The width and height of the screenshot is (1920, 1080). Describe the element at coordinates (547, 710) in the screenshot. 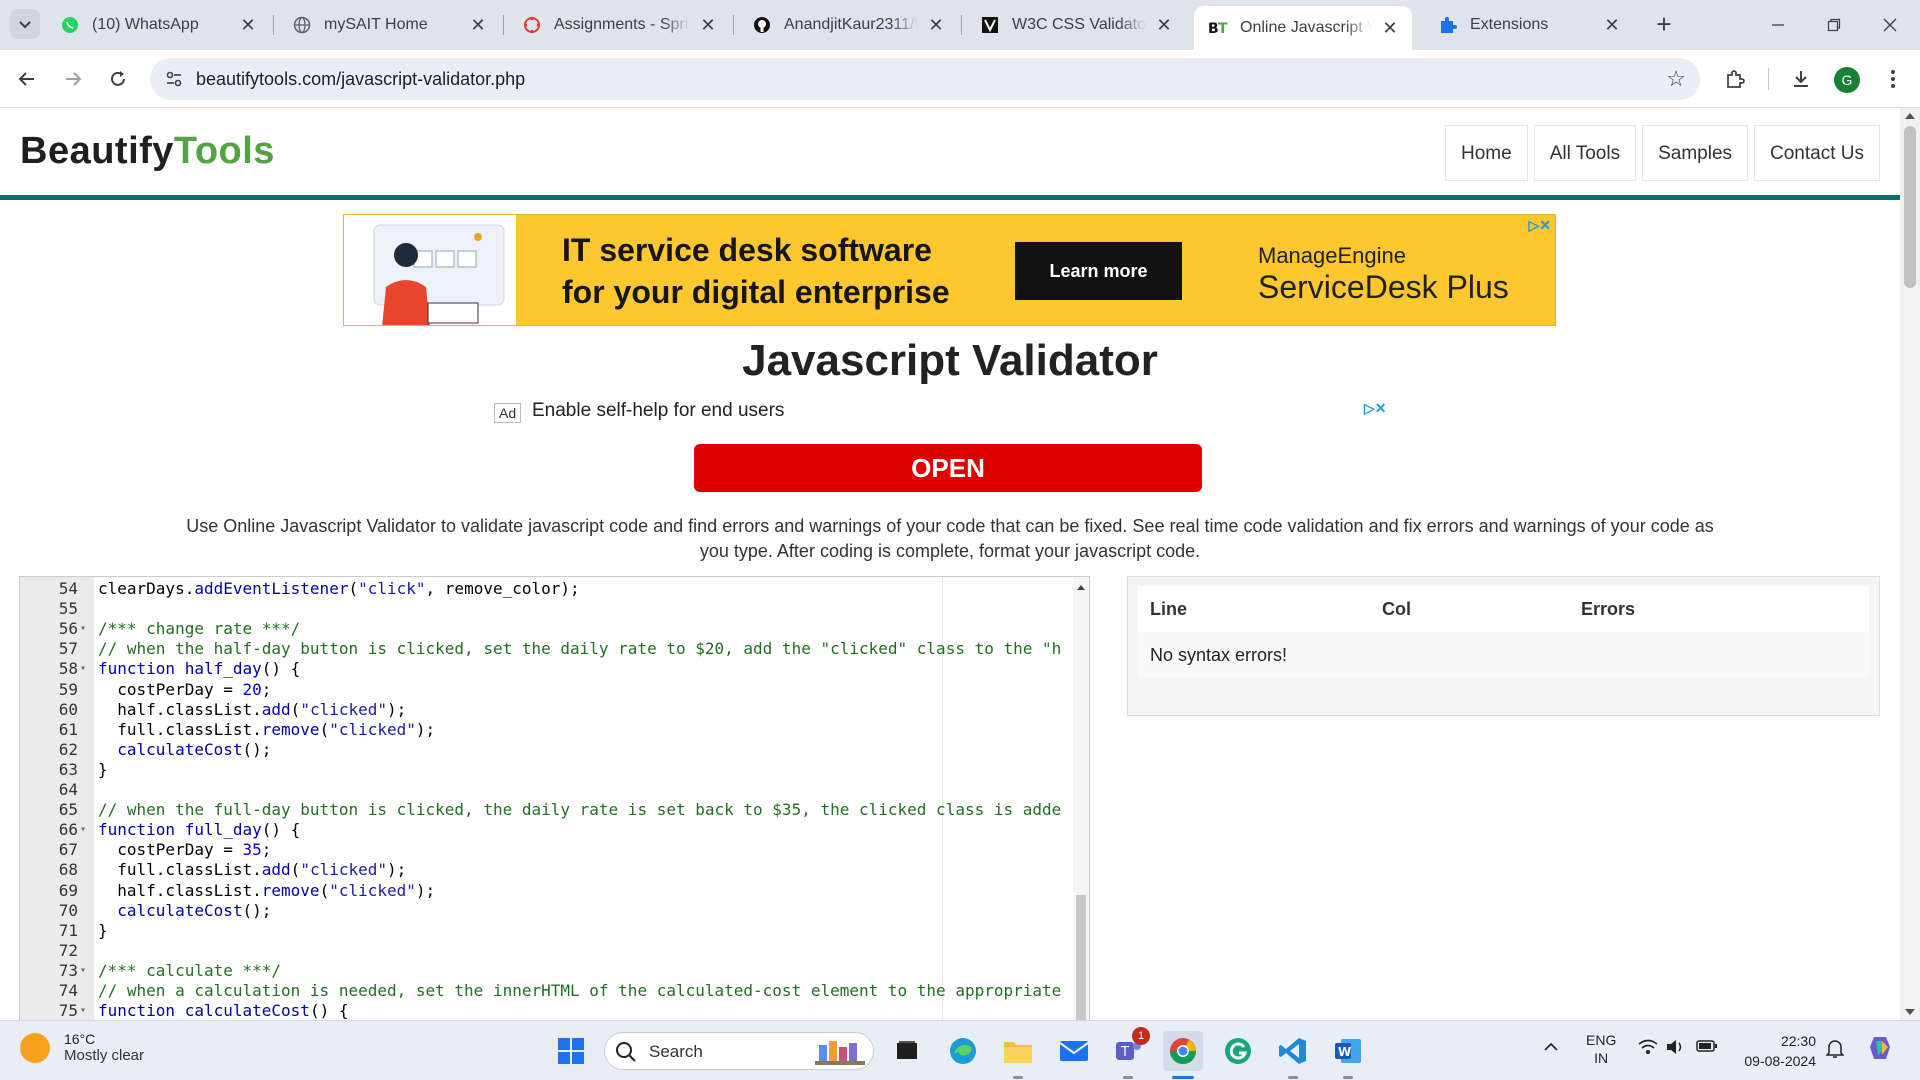

I see `code-line: 60 half.classList.add("clicked");` at that location.